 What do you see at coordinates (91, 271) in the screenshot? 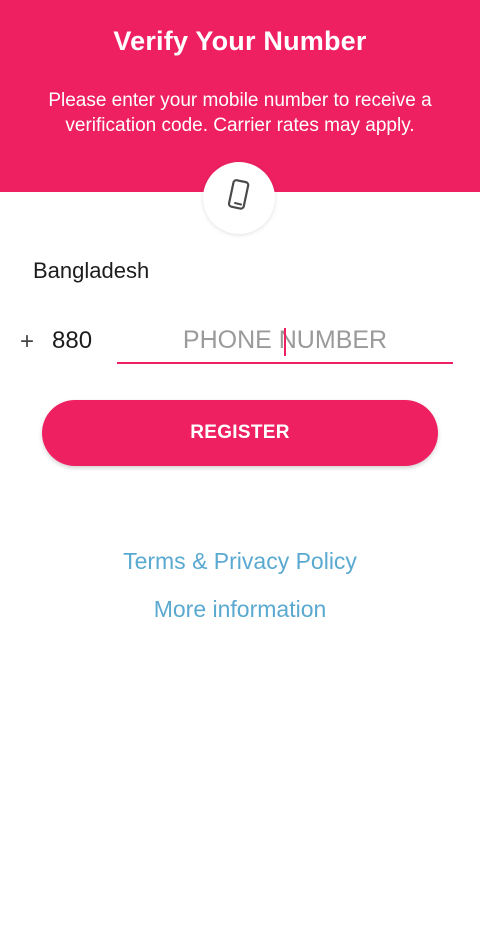
I see `country-selector: Bangladesh` at bounding box center [91, 271].